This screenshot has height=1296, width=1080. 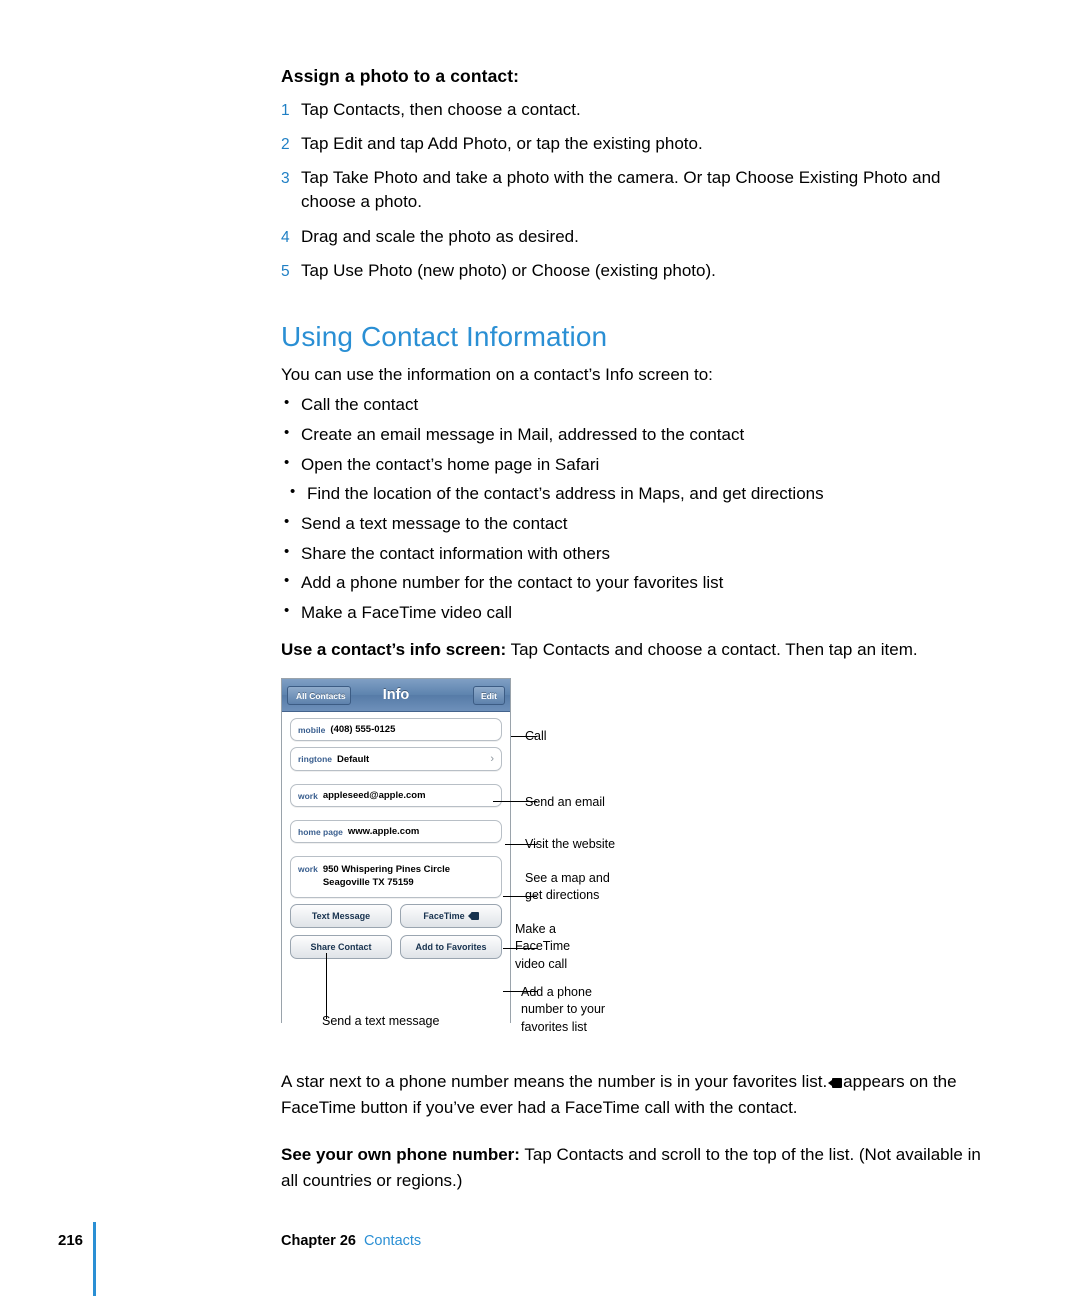 What do you see at coordinates (631, 110) in the screenshot?
I see `list-item: 1 Tap Contacts, then choose a contact.` at bounding box center [631, 110].